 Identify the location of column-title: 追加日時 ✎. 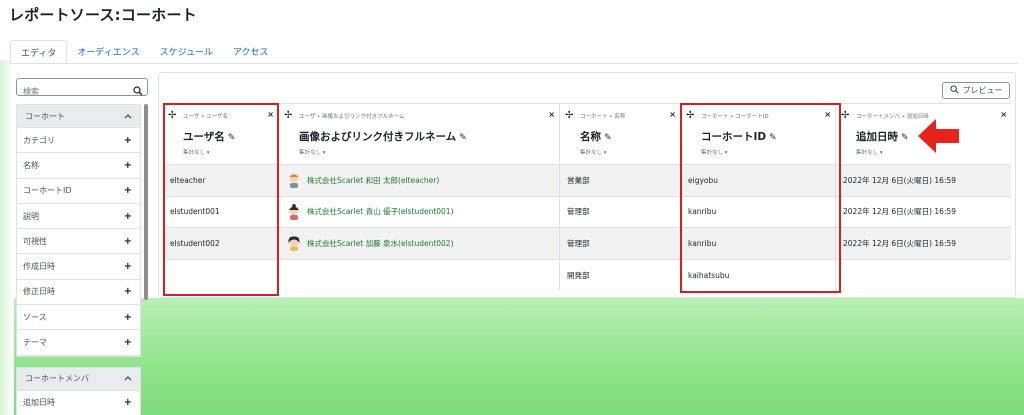
(882, 136).